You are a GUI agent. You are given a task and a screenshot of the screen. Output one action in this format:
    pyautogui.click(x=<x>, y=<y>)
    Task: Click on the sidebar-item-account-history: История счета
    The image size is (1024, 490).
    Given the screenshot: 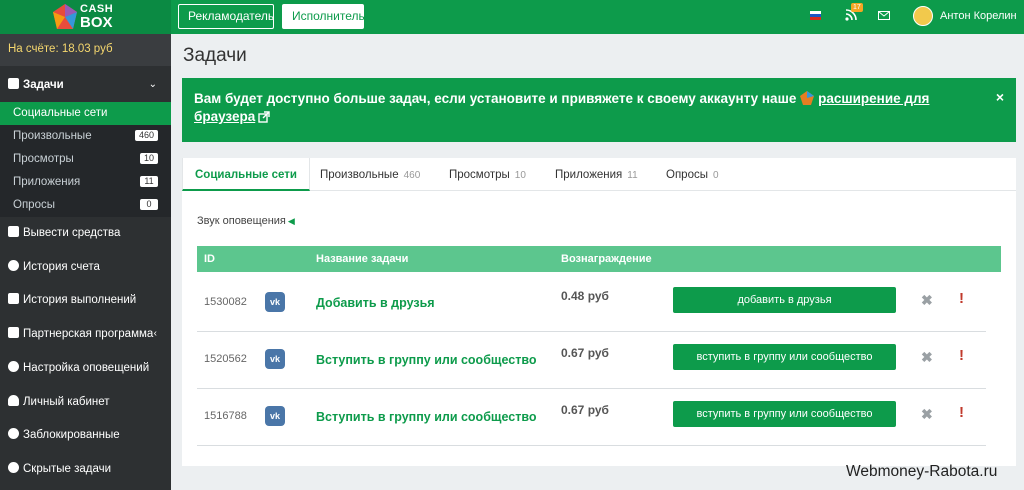 What is the action you would take?
    pyautogui.click(x=54, y=266)
    